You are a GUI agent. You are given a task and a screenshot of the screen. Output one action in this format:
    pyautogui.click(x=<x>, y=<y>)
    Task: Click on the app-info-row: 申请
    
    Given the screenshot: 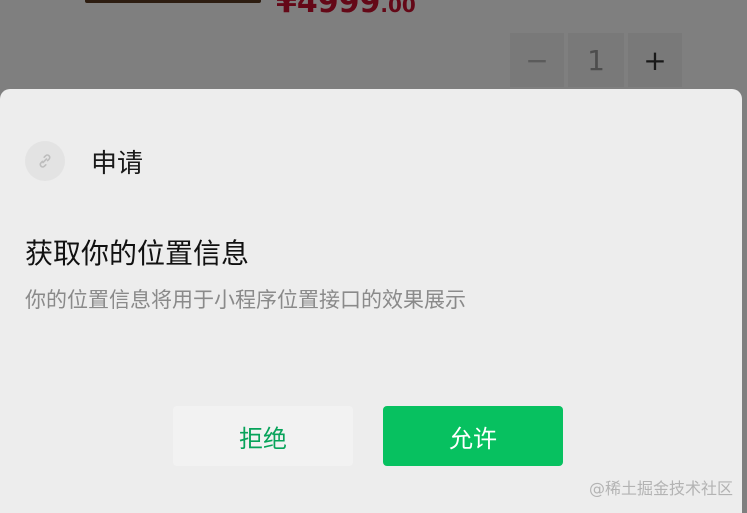 What is the action you would take?
    pyautogui.click(x=84, y=161)
    